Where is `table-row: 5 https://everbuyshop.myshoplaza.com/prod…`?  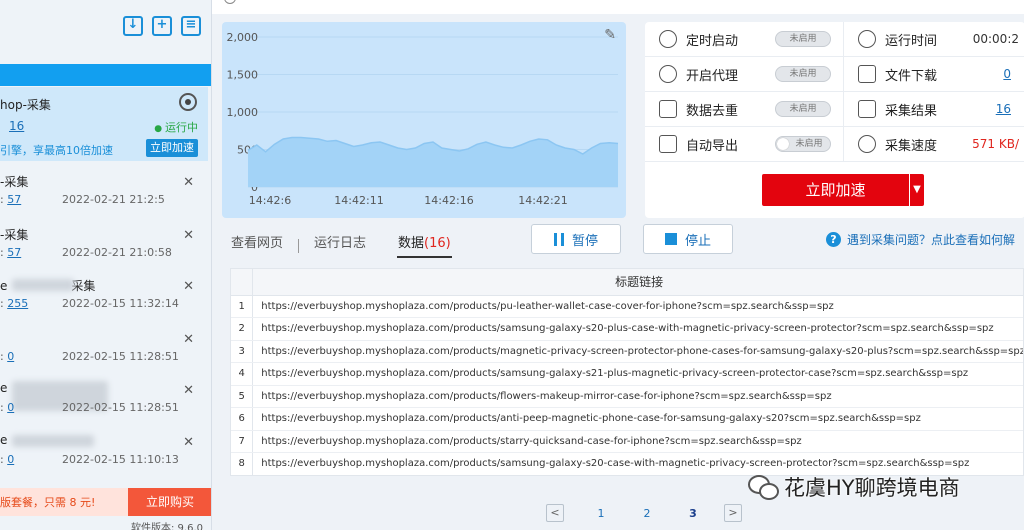
table-row: 5 https://everbuyshop.myshoplaza.com/prod… is located at coordinates (627, 396).